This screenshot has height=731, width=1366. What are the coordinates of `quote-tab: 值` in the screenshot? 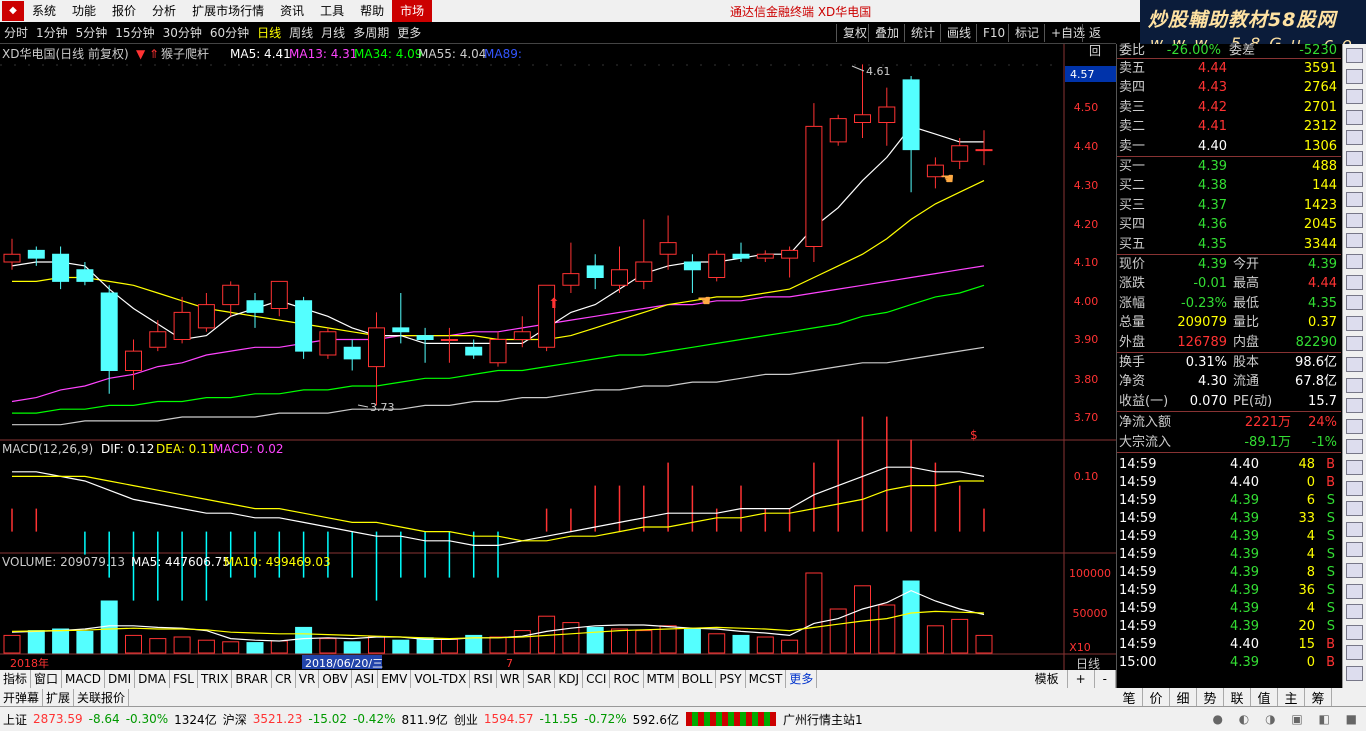 It's located at (1264, 697).